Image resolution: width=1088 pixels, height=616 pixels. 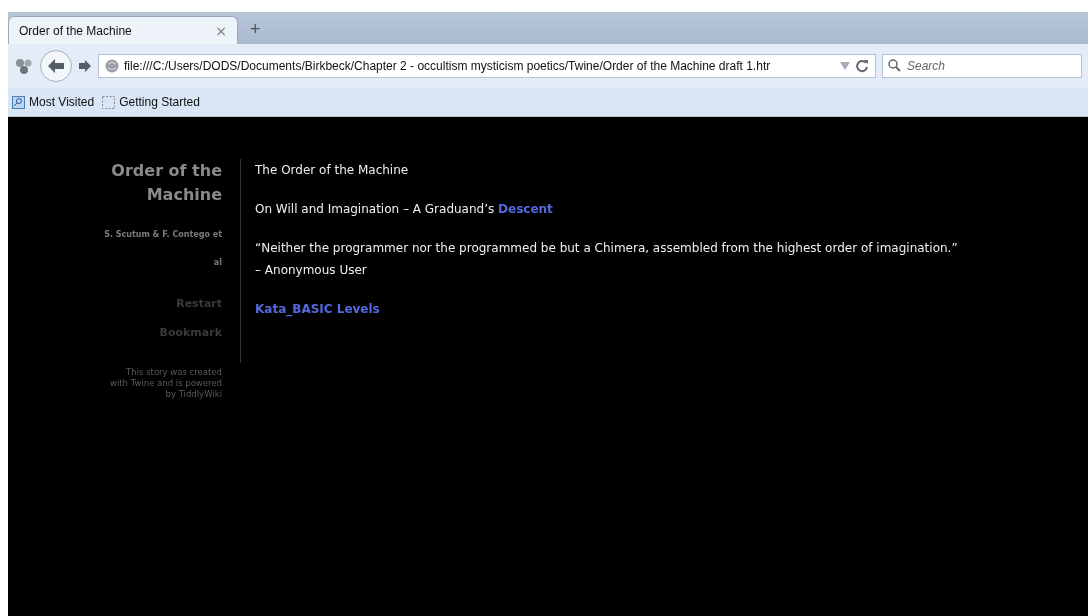 What do you see at coordinates (487, 66) in the screenshot?
I see `address-bar: file:///C:/Users/DODS/Documents/Birkbeck/Chapter 2 - occultism mysticism poetics/Twine/Order of the Machine draft 1.htr` at bounding box center [487, 66].